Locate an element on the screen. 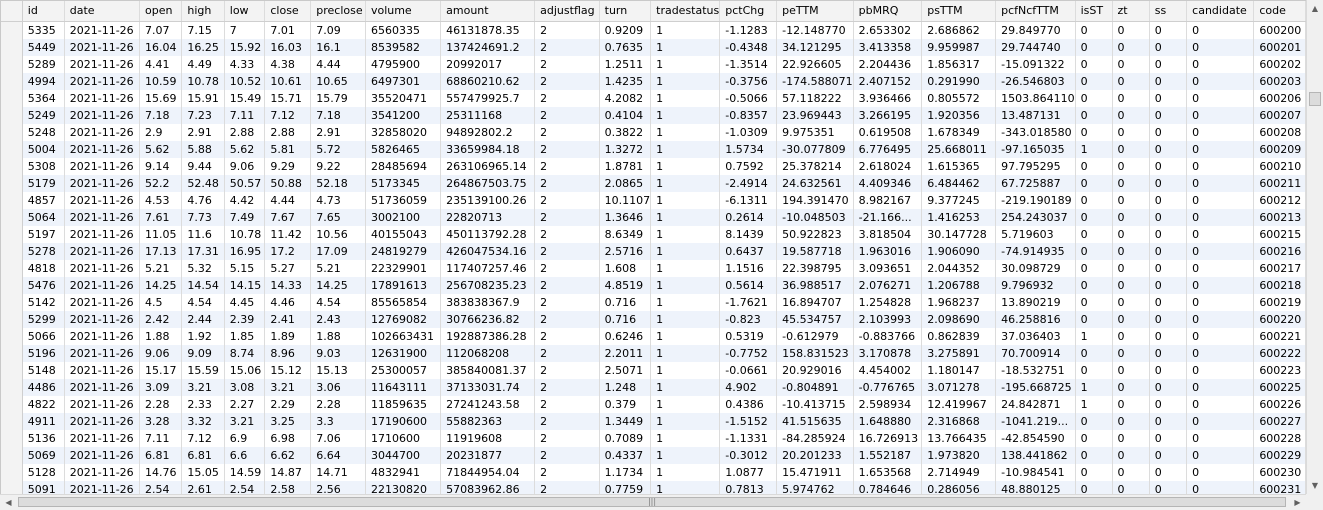 The width and height of the screenshot is (1323, 510). cell-open: 6.81 is located at coordinates (161, 455).